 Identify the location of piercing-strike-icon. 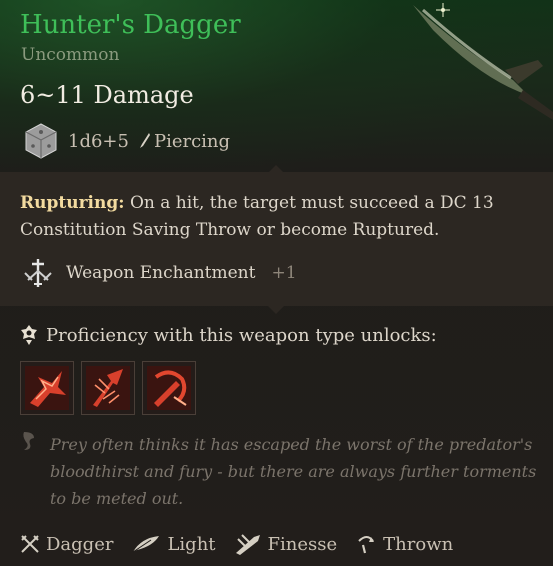
(108, 388).